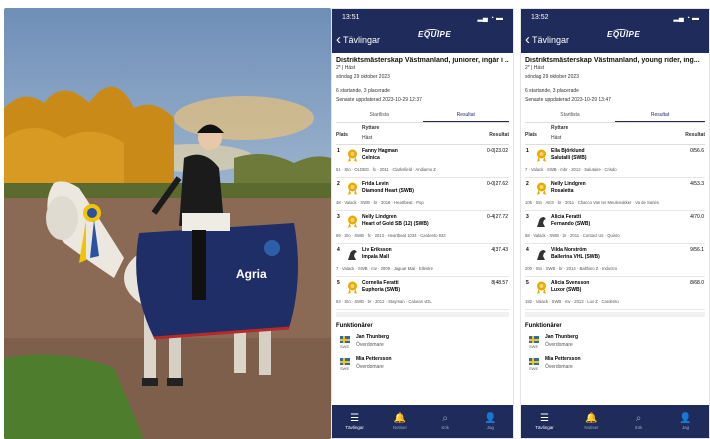 The image size is (710, 439). Describe the element at coordinates (375, 184) in the screenshot. I see `rider-name: Frida Levin` at that location.